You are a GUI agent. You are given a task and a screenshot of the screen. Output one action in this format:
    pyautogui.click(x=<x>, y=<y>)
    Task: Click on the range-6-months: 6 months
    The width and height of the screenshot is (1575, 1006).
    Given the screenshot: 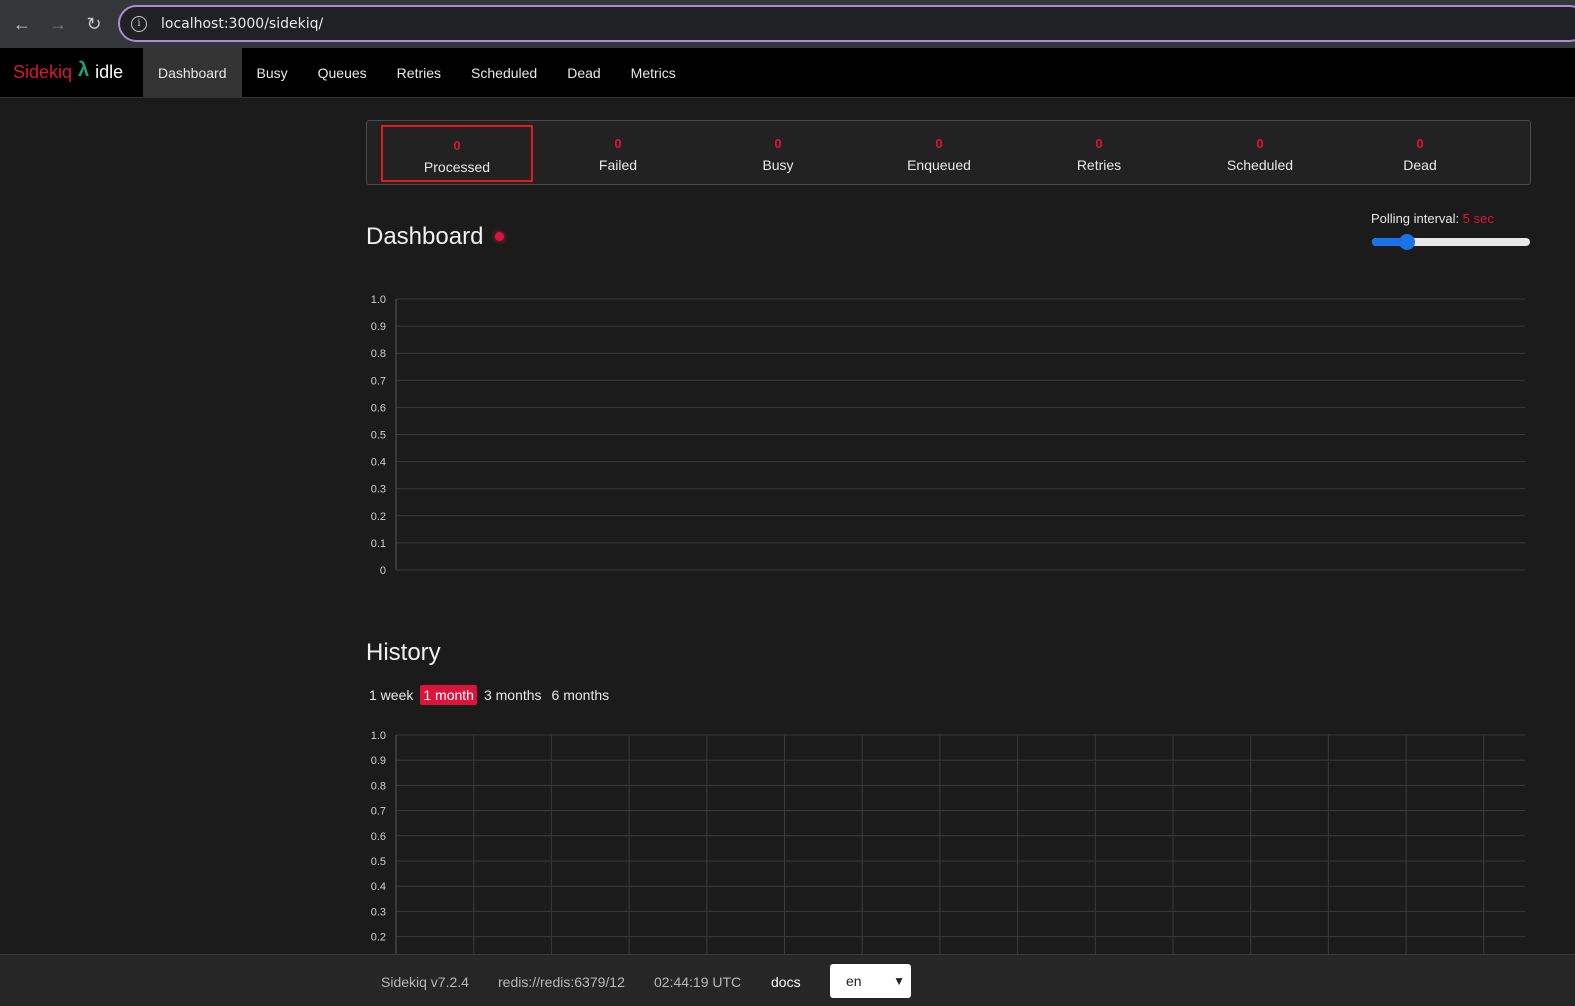 What is the action you would take?
    pyautogui.click(x=581, y=695)
    